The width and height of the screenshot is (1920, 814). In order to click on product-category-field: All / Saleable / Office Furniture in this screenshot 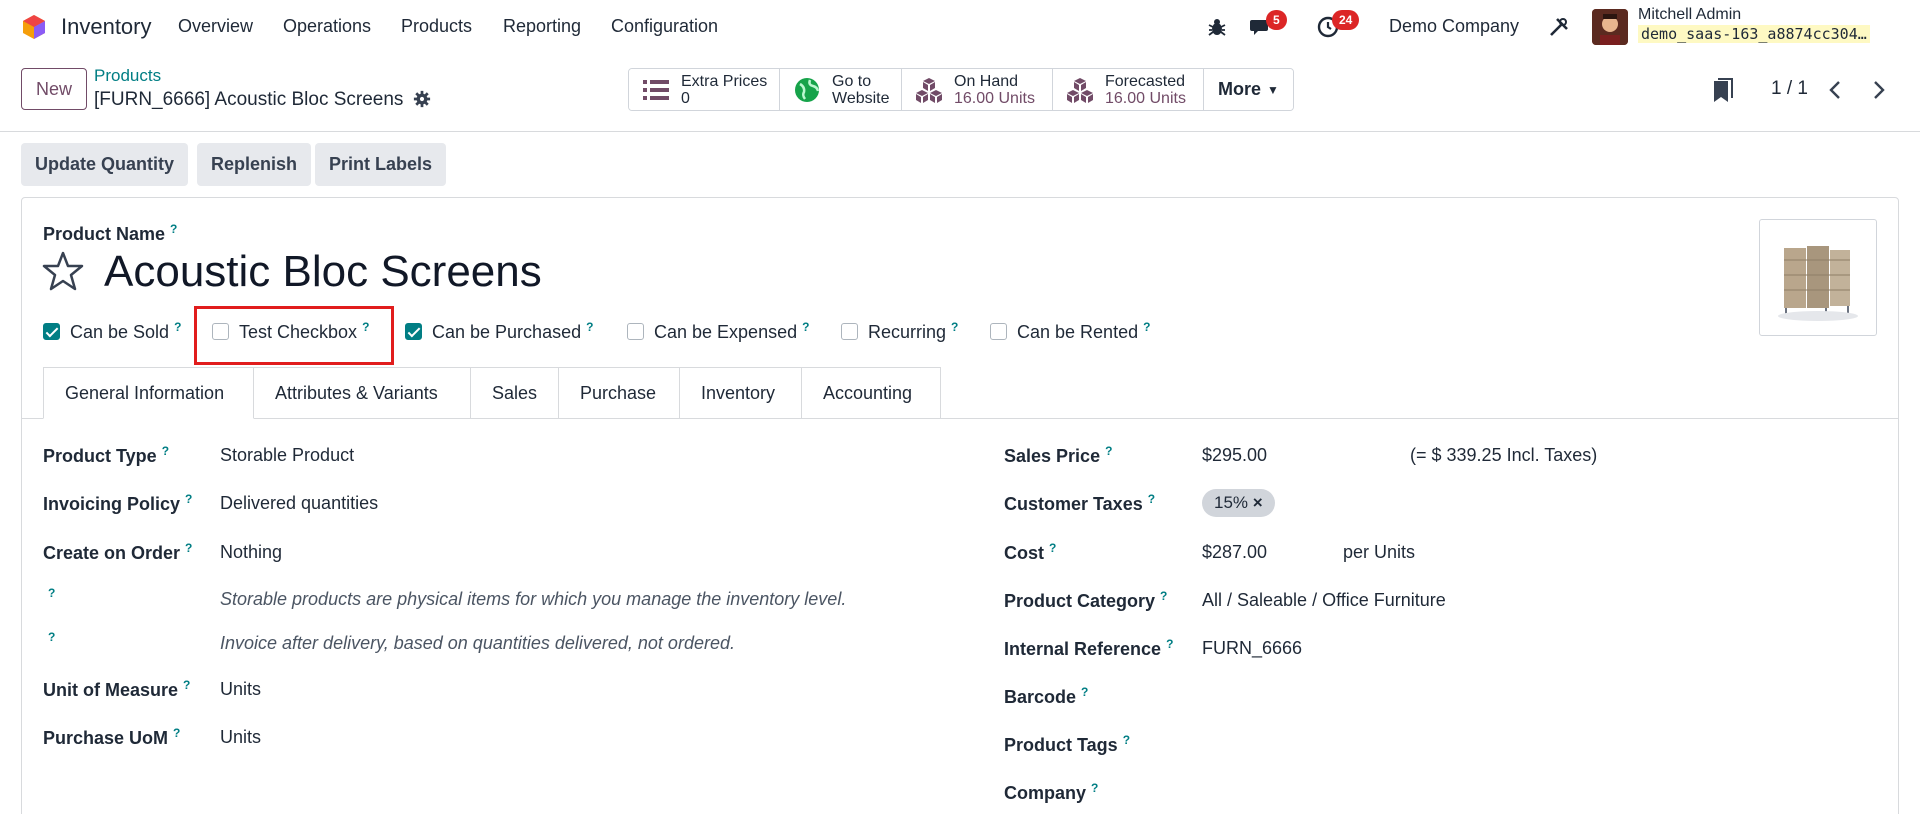, I will do `click(1324, 600)`.